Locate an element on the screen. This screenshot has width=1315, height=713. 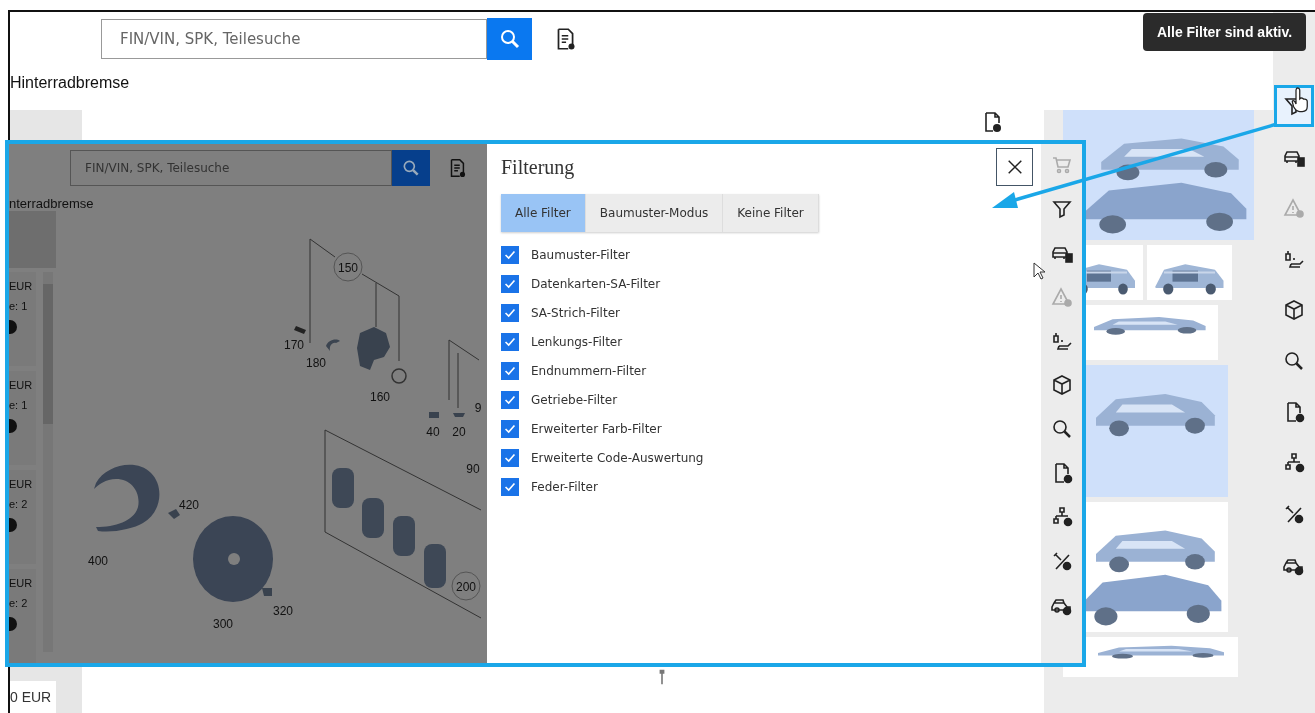
breadcrumb: nterradbremse is located at coordinates (52, 203).